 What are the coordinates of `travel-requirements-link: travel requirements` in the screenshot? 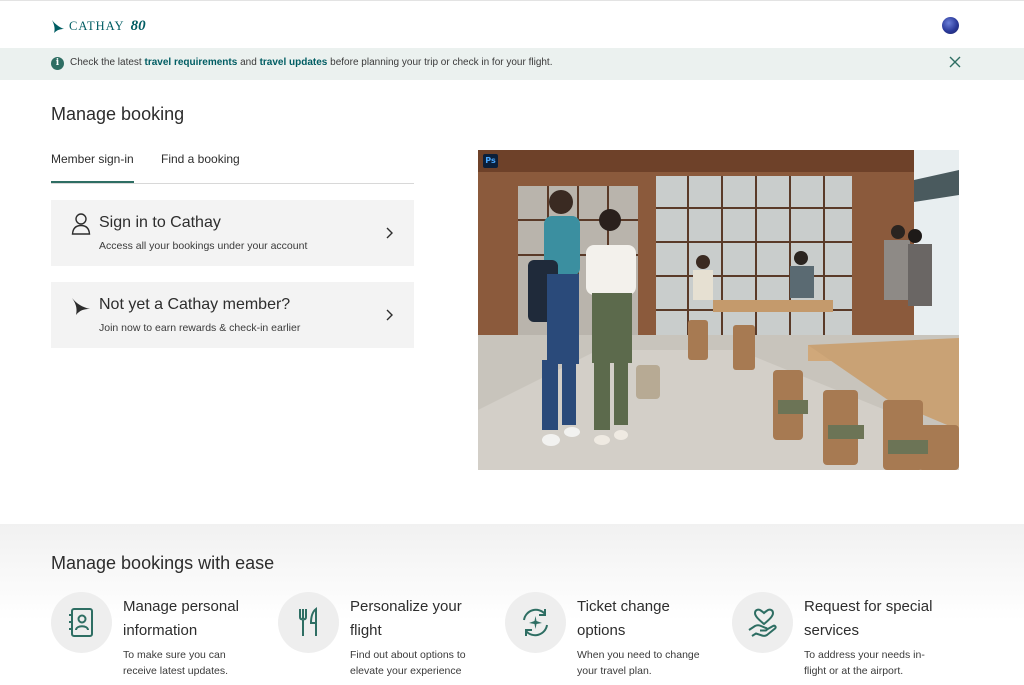 It's located at (190, 62).